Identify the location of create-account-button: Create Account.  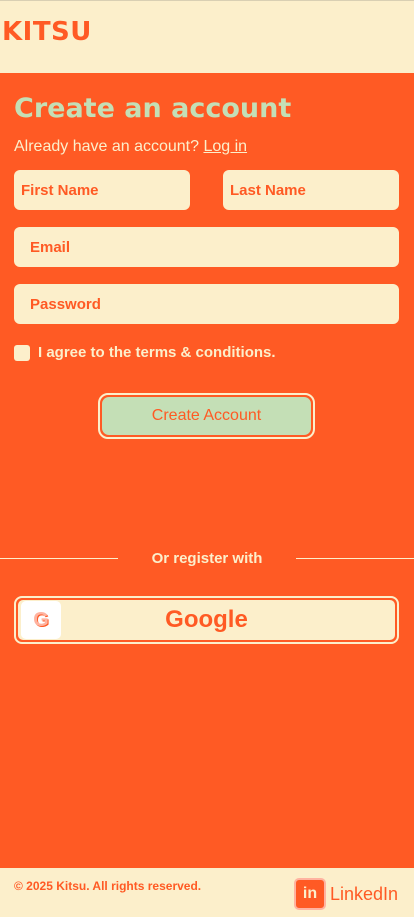
(206, 416).